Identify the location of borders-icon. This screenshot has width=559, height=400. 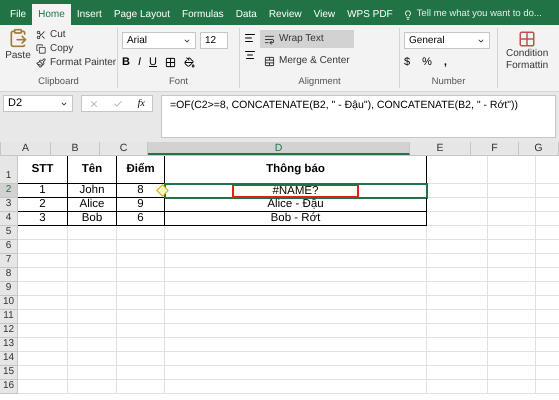
(170, 62).